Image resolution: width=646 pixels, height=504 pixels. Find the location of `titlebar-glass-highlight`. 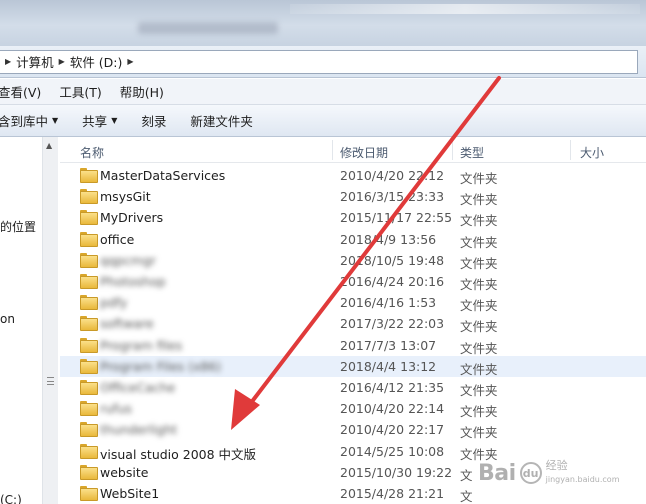

titlebar-glass-highlight is located at coordinates (465, 9).